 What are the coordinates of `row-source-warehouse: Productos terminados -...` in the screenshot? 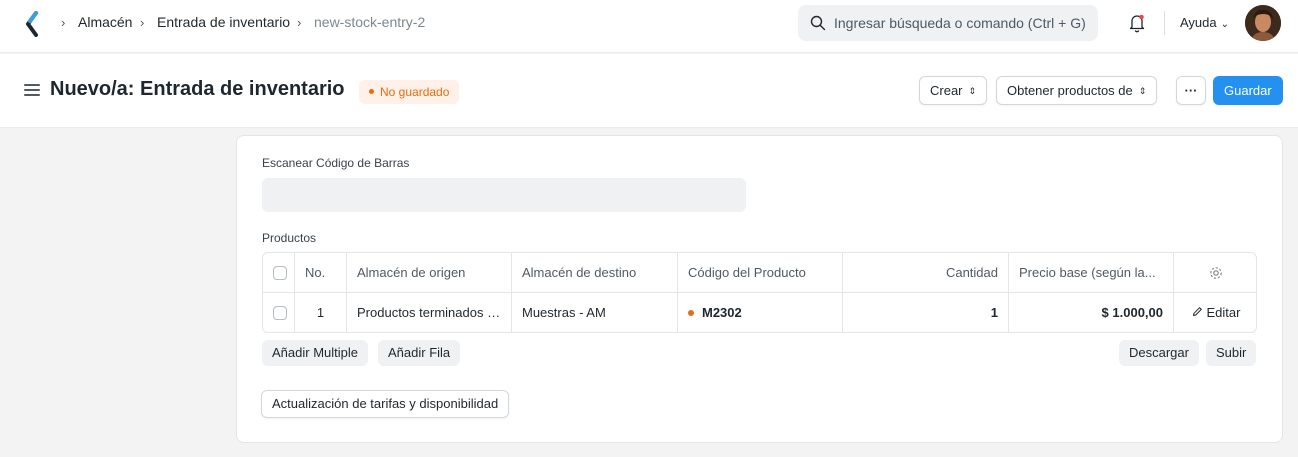 It's located at (429, 312).